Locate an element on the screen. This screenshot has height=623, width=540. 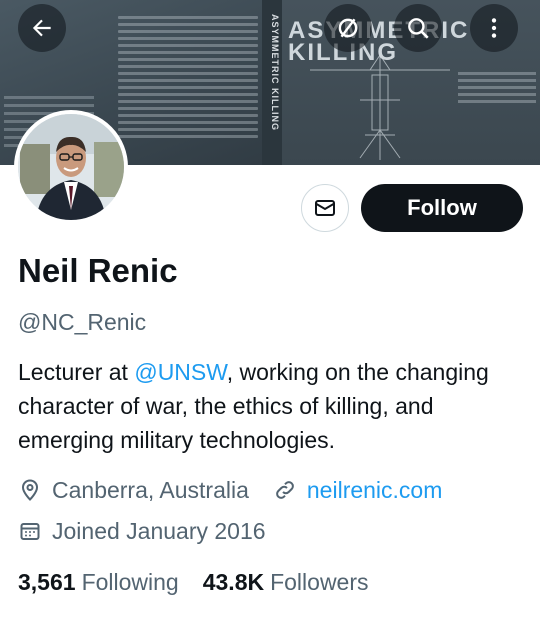
location-pin-icon is located at coordinates (30, 490).